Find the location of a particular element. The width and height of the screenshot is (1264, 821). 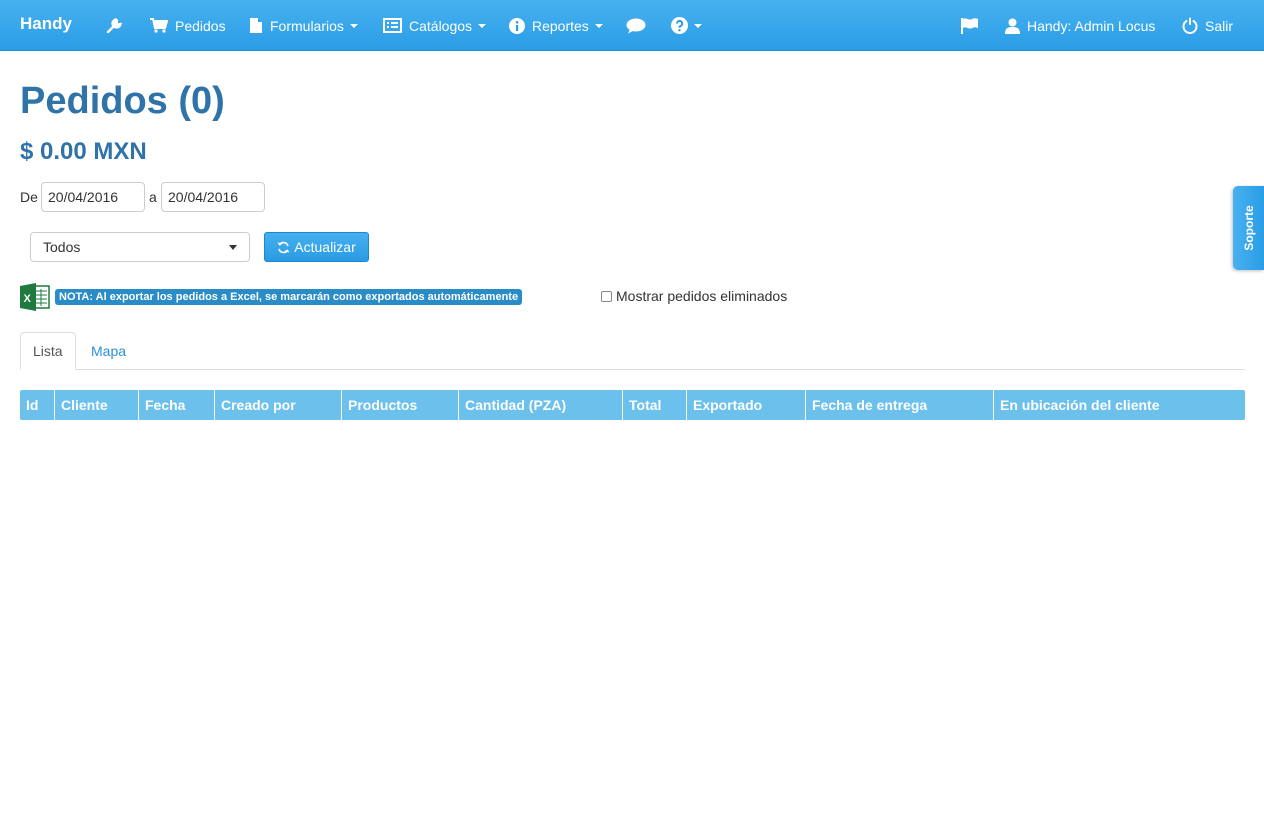

flag-icon is located at coordinates (969, 25).